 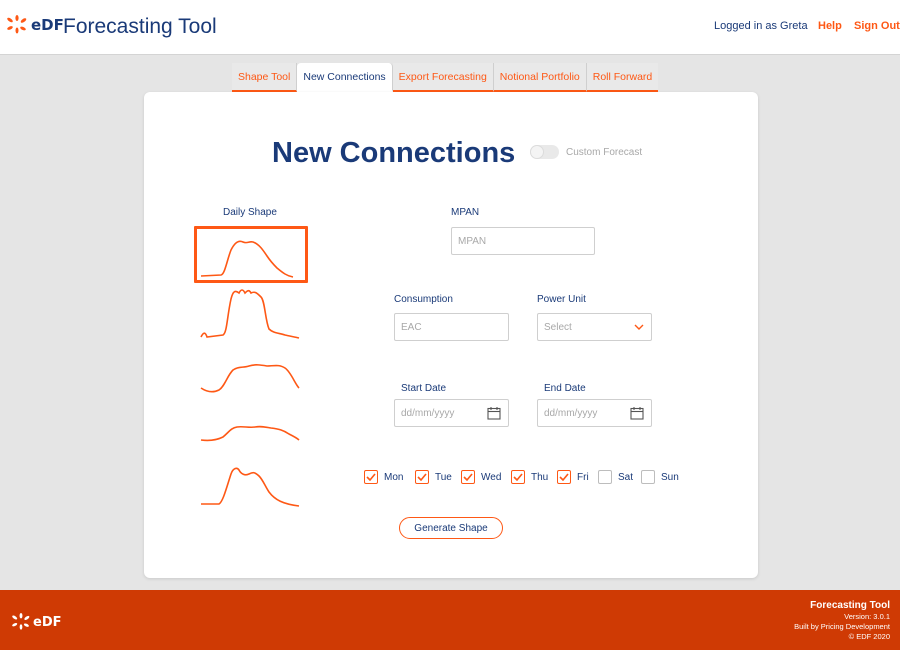 What do you see at coordinates (604, 152) in the screenshot?
I see `custom-forecast-label: Custom Forecast` at bounding box center [604, 152].